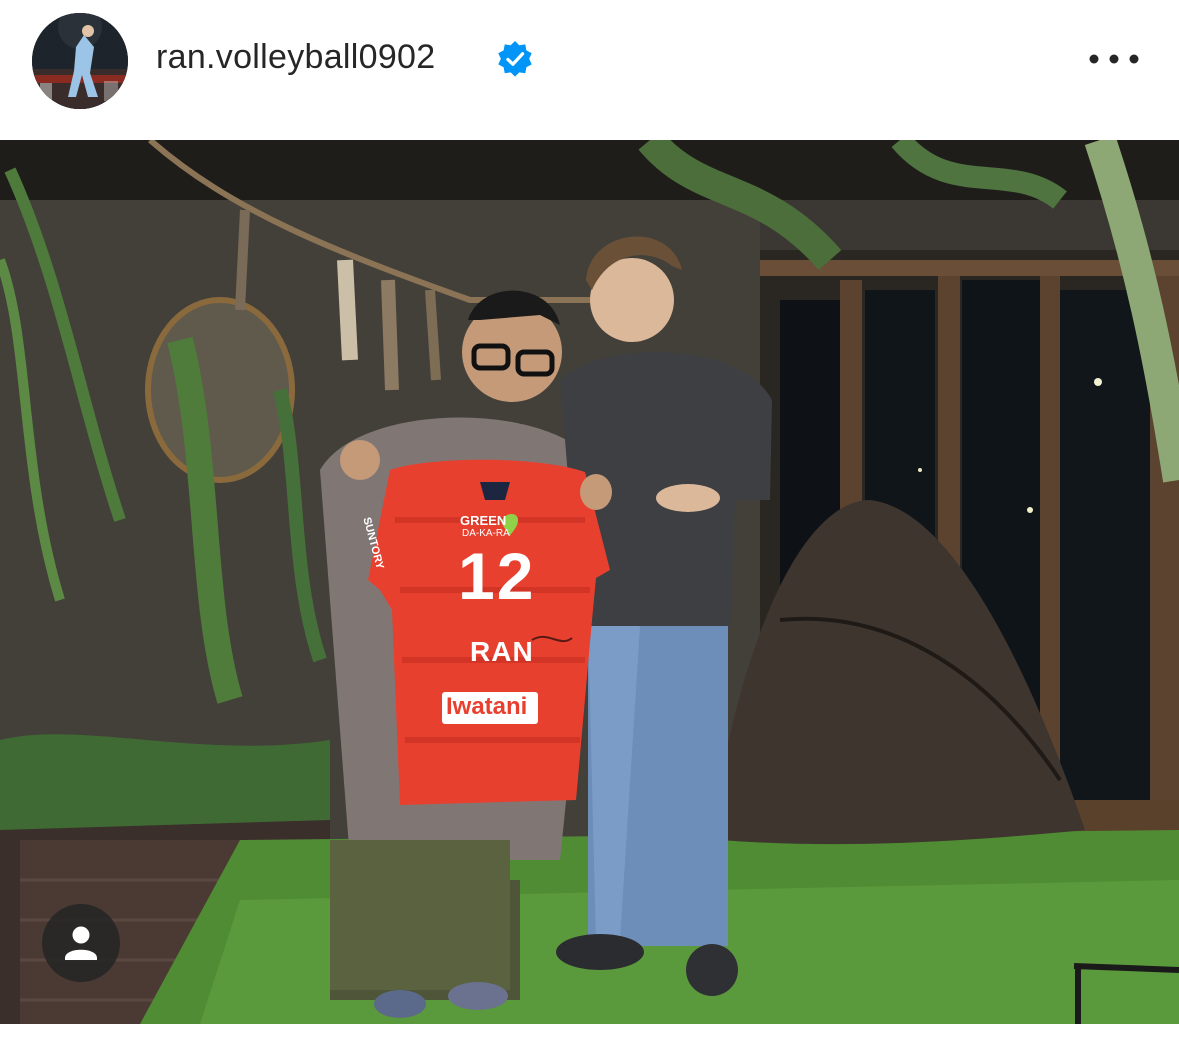 The width and height of the screenshot is (1179, 1064). What do you see at coordinates (502, 651) in the screenshot?
I see `jersey-name: RAN` at bounding box center [502, 651].